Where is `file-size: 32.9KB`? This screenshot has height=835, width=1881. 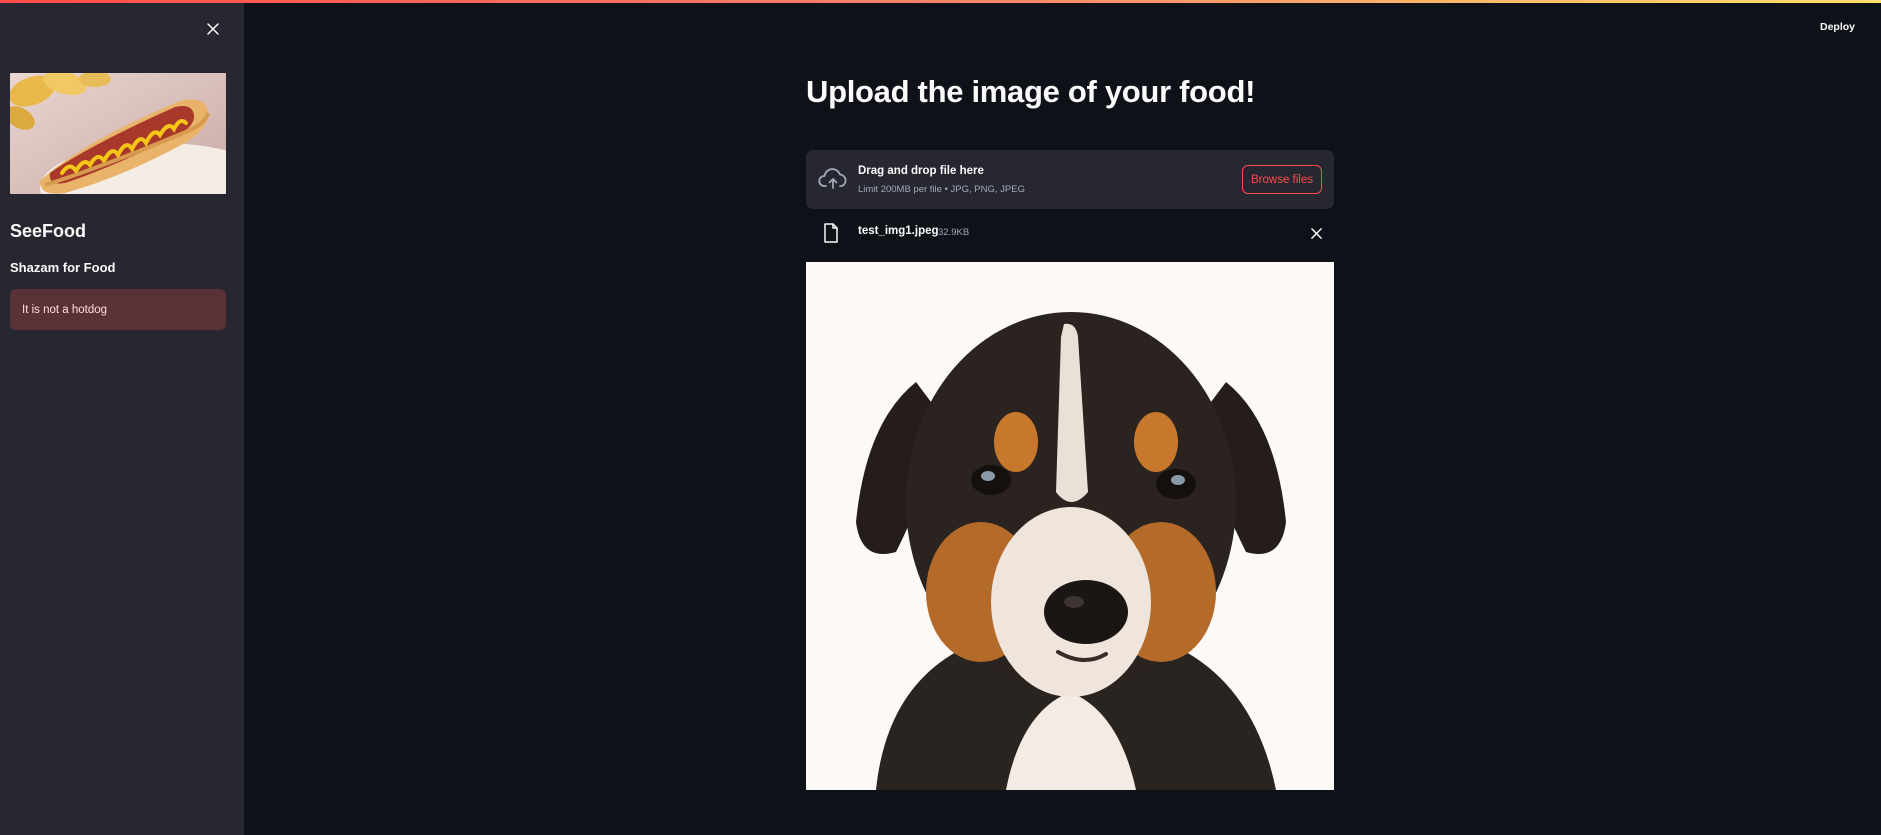
file-size: 32.9KB is located at coordinates (954, 232).